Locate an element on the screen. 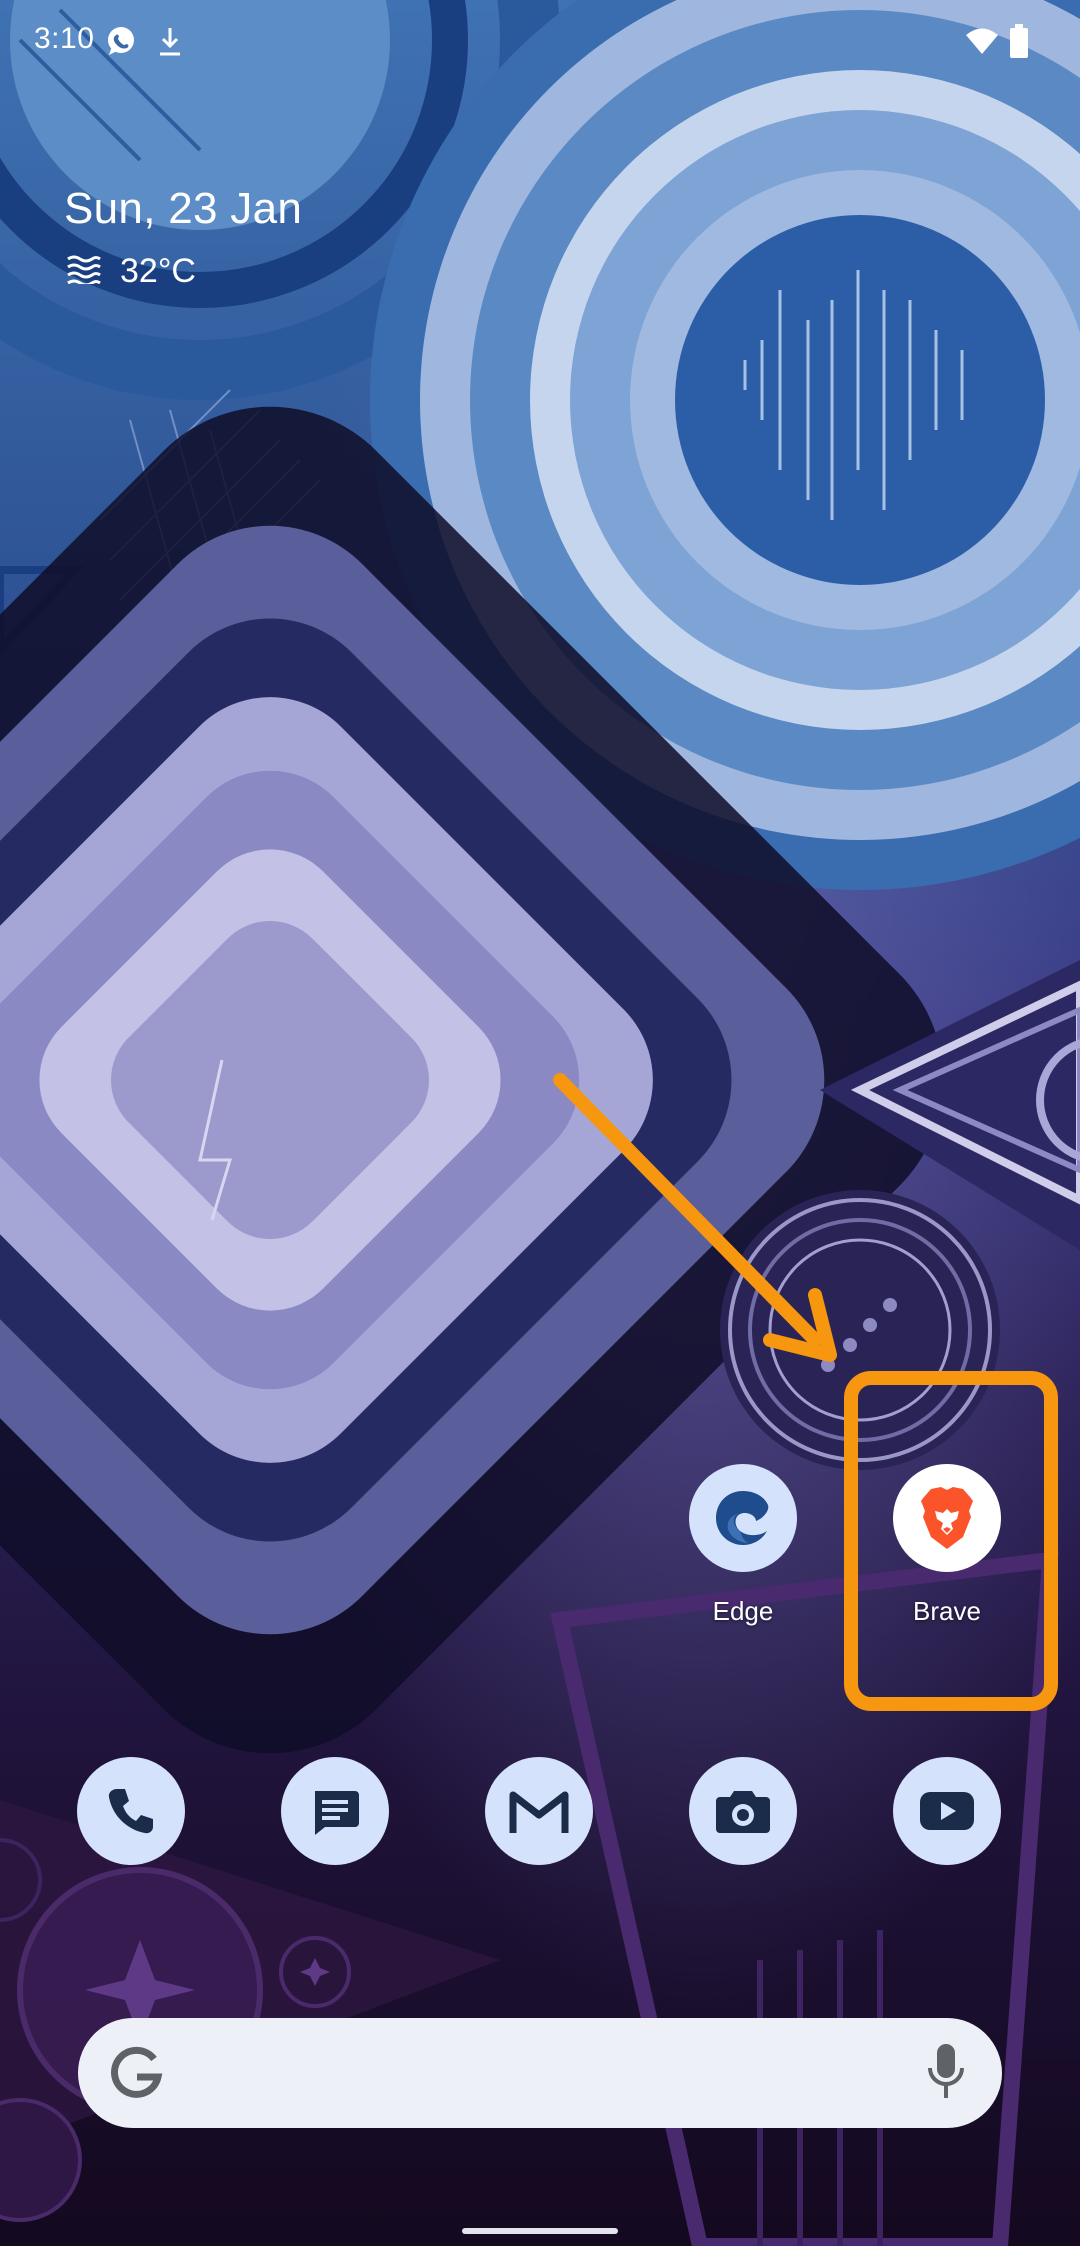  date-text: Sun, 23 Jan is located at coordinates (183, 209).